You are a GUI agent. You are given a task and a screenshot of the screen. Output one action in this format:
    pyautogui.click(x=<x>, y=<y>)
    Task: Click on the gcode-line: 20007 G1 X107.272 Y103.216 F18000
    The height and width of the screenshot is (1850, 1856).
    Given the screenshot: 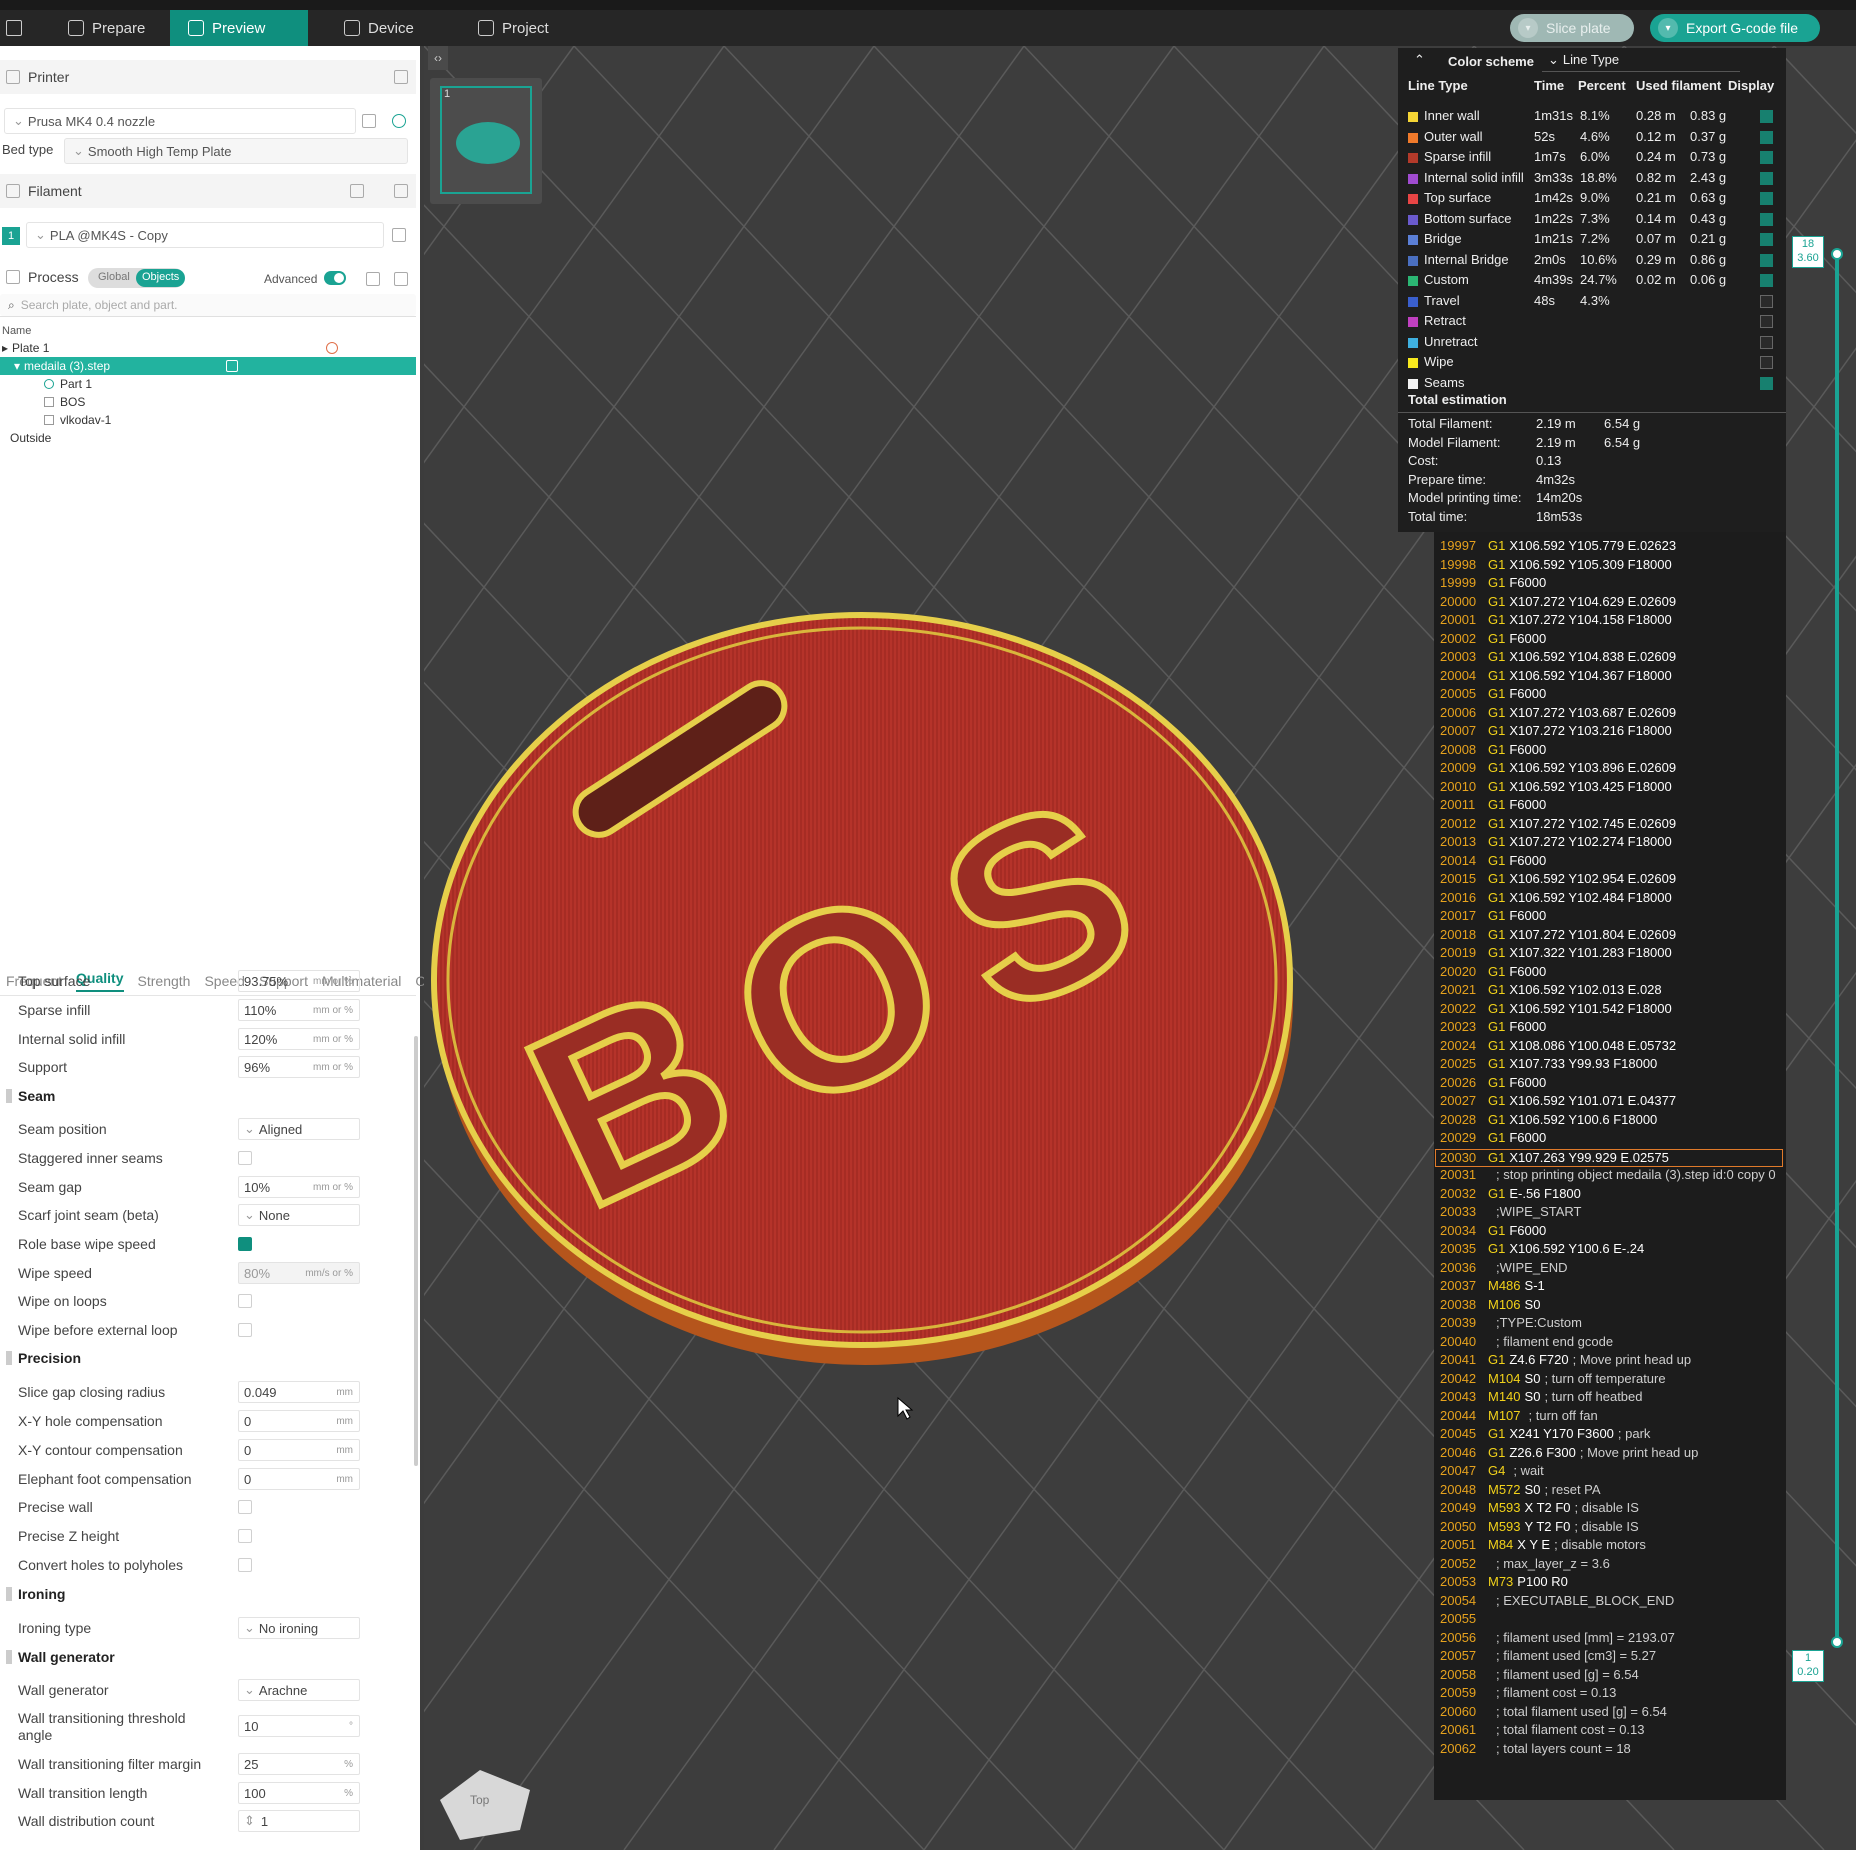 What is the action you would take?
    pyautogui.click(x=1560, y=732)
    